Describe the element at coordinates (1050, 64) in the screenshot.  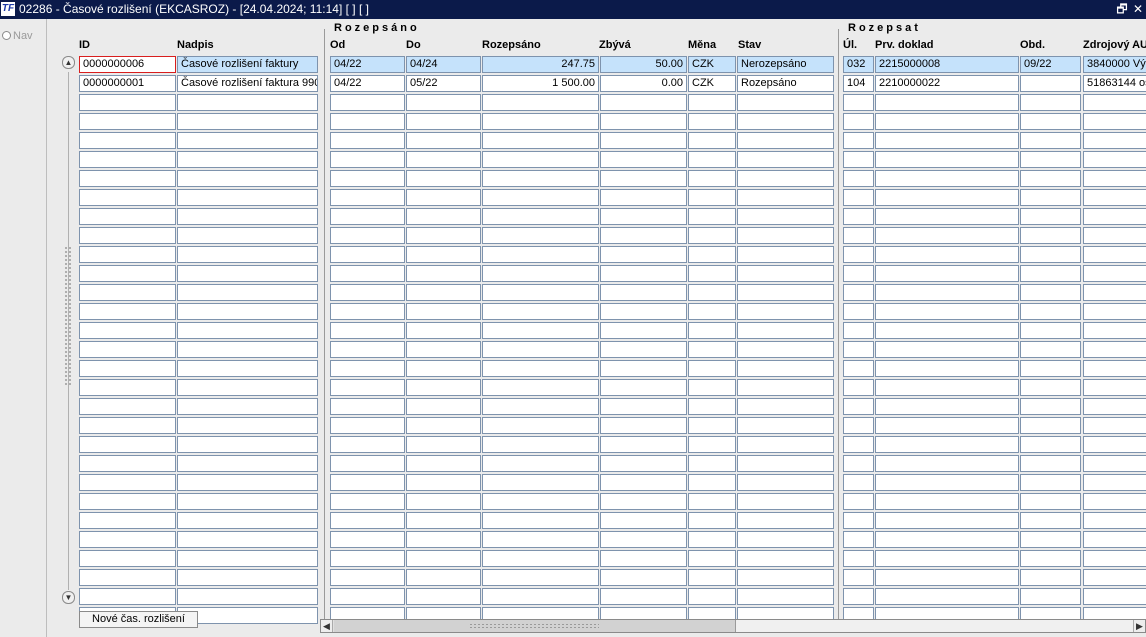
I see `cell-obd: 09/22` at that location.